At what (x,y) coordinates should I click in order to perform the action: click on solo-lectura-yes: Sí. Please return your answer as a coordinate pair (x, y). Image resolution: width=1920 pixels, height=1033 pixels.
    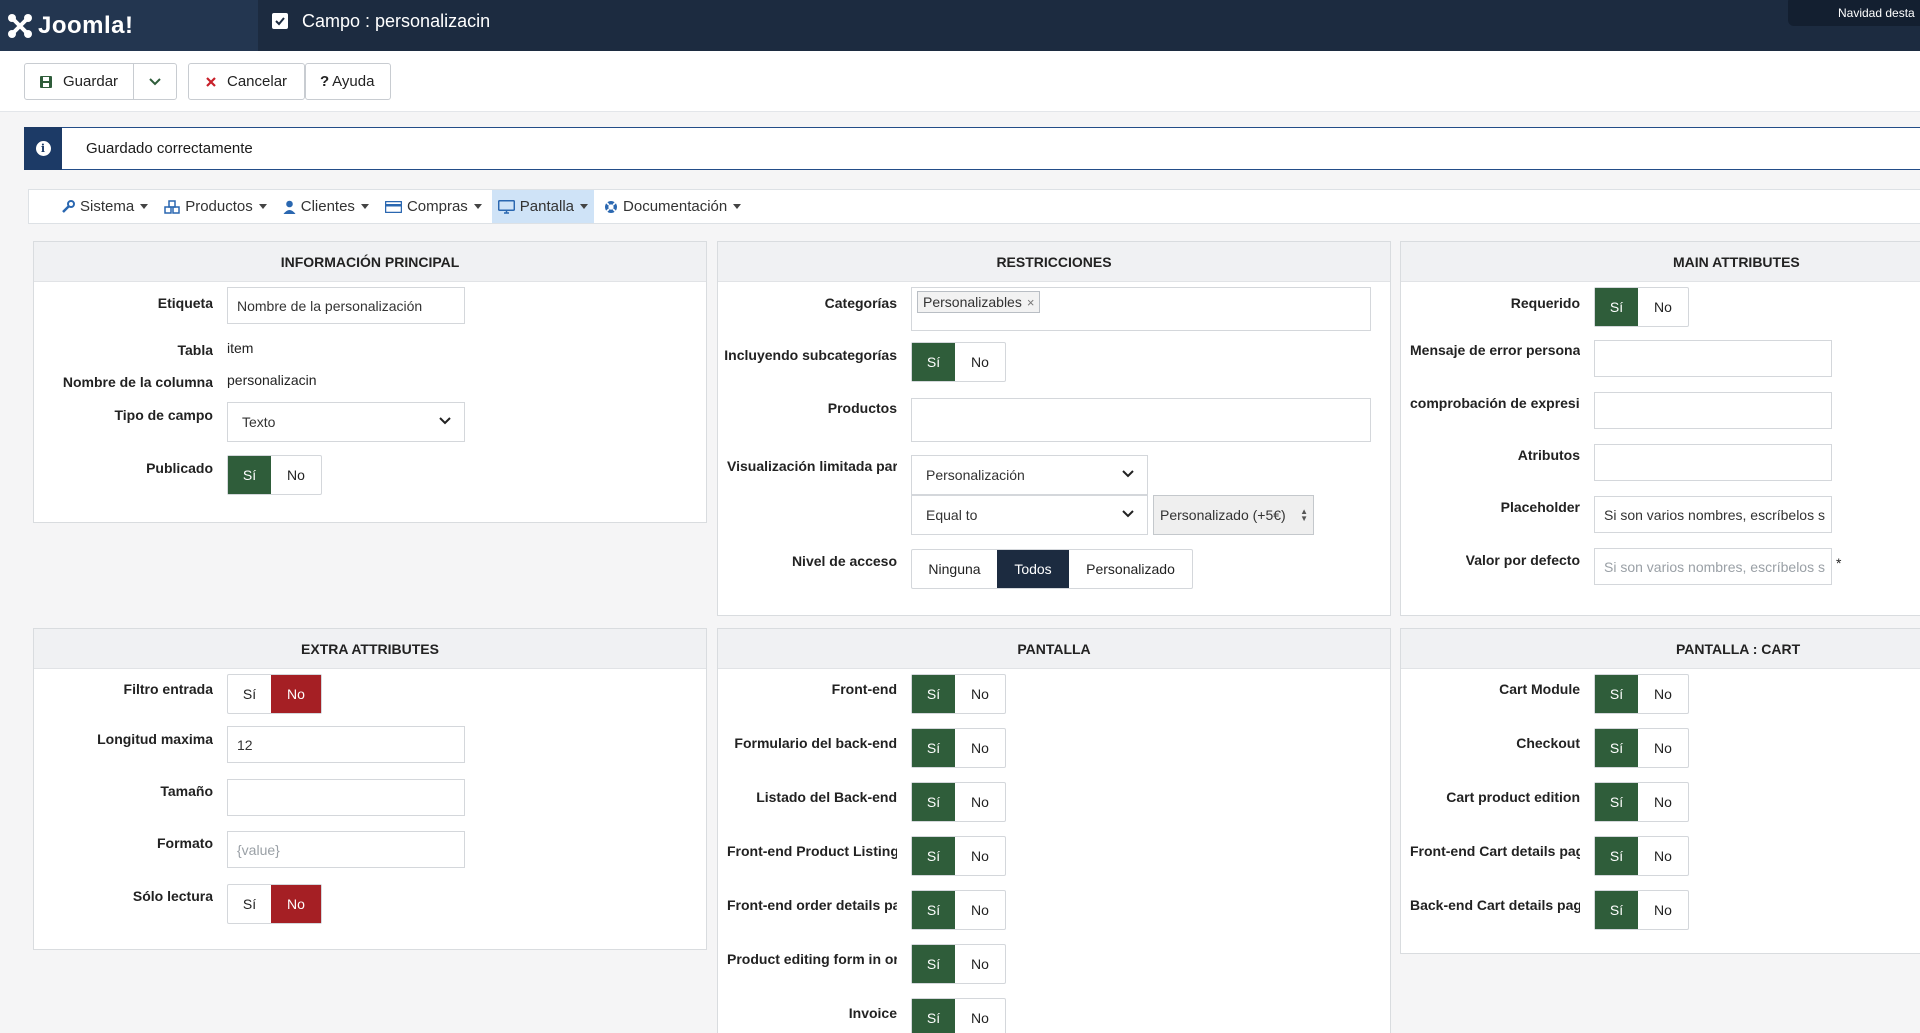
    Looking at the image, I should click on (249, 904).